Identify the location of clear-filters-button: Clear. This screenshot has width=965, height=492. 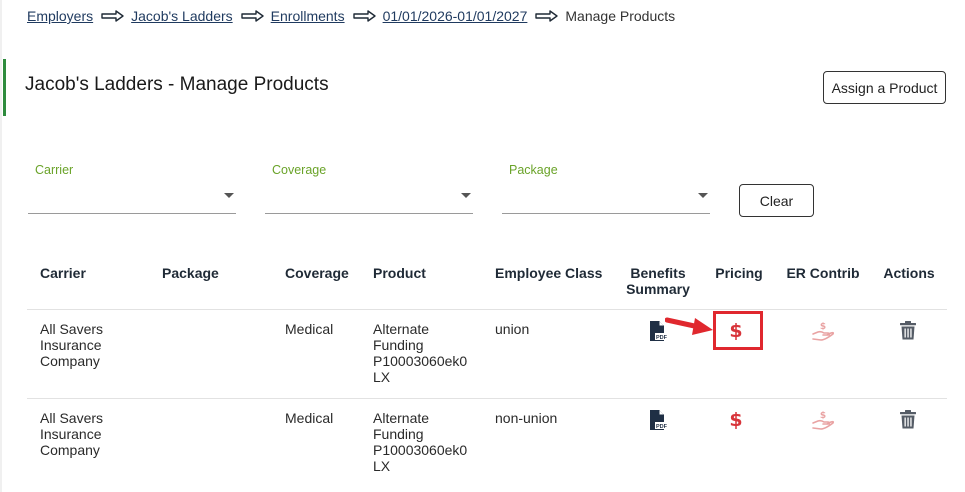
(776, 200).